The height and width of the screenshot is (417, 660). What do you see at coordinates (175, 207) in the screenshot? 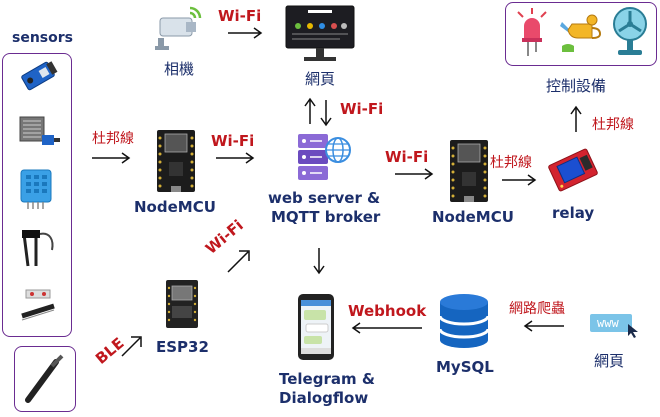
I see `nodemcu-left-label: NodeMCU` at bounding box center [175, 207].